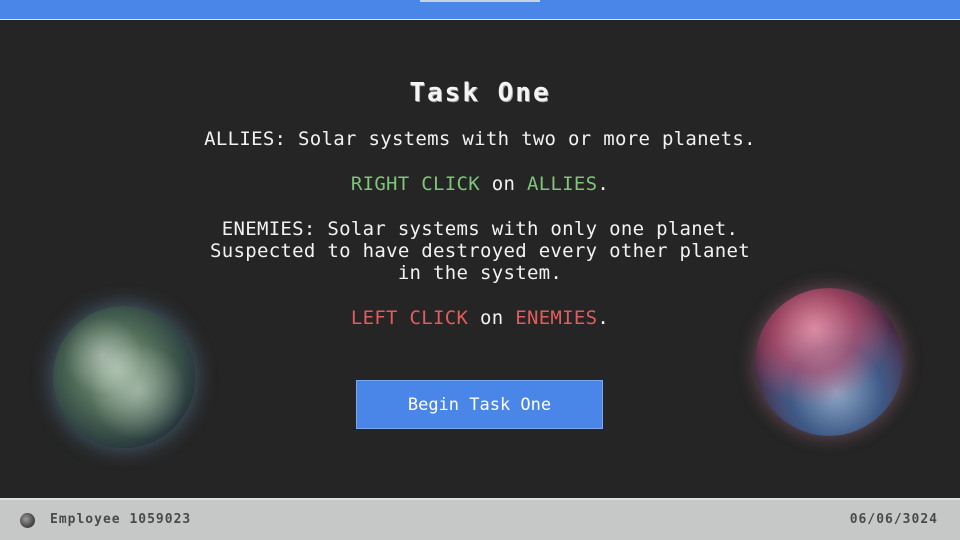  What do you see at coordinates (480, 1) in the screenshot?
I see `top-bar-notch` at bounding box center [480, 1].